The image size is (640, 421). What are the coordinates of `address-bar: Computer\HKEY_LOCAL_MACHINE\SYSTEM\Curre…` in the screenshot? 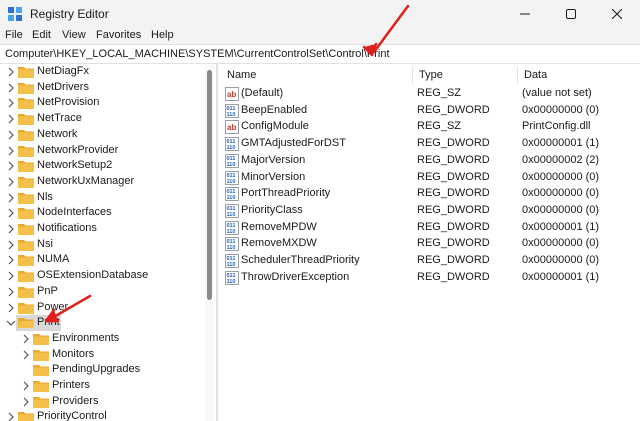 It's located at (320, 54).